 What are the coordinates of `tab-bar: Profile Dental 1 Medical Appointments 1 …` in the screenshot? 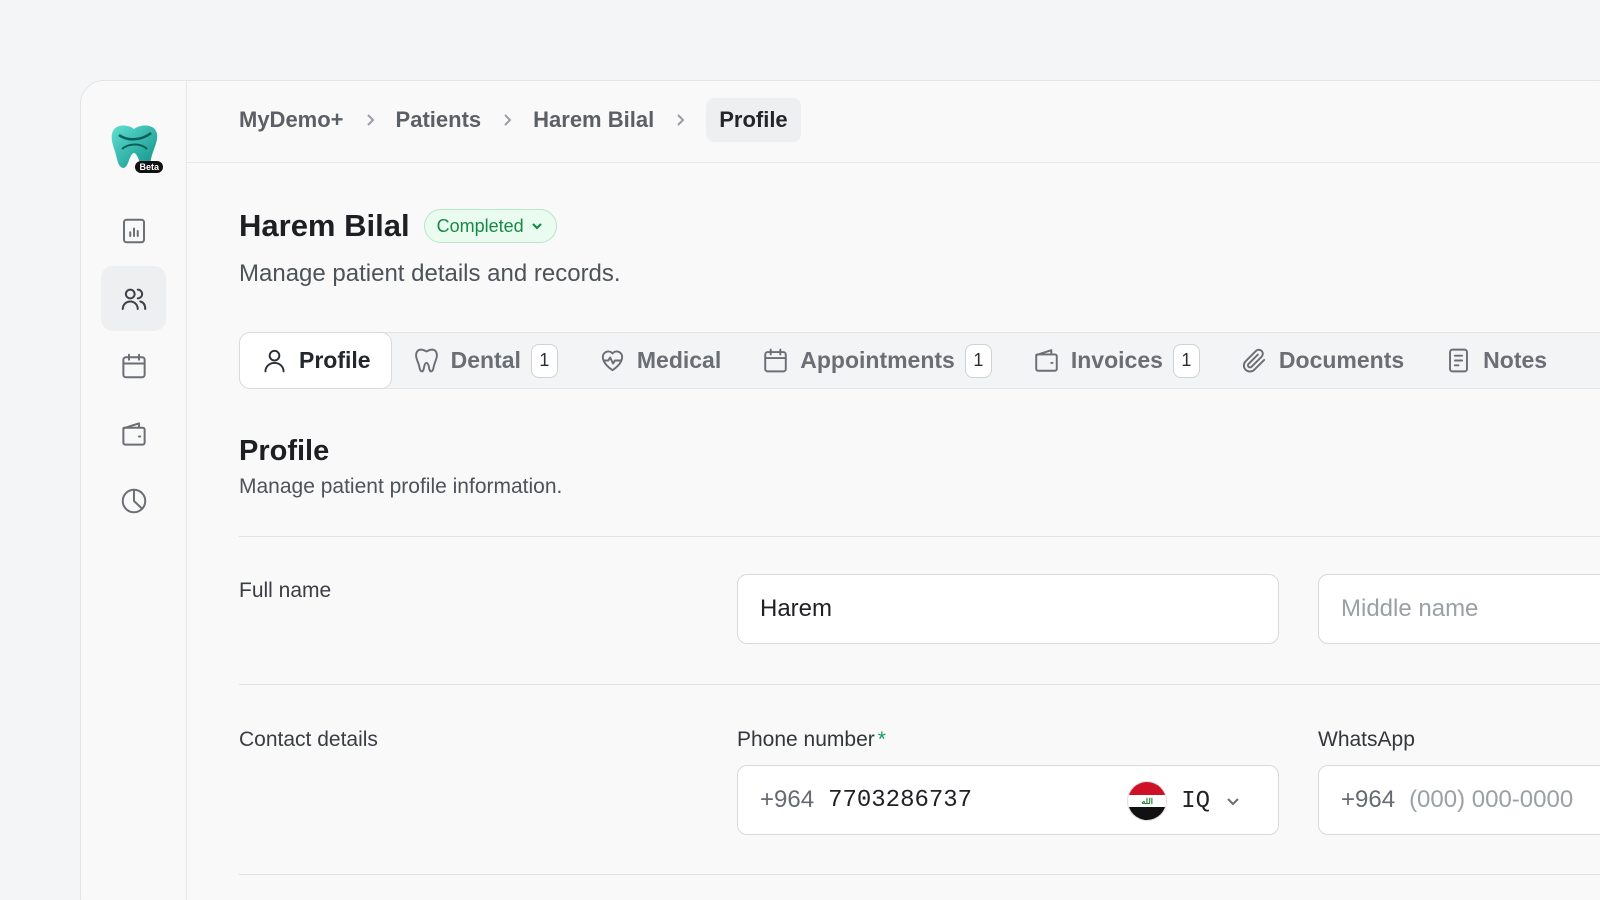 It's located at (919, 360).